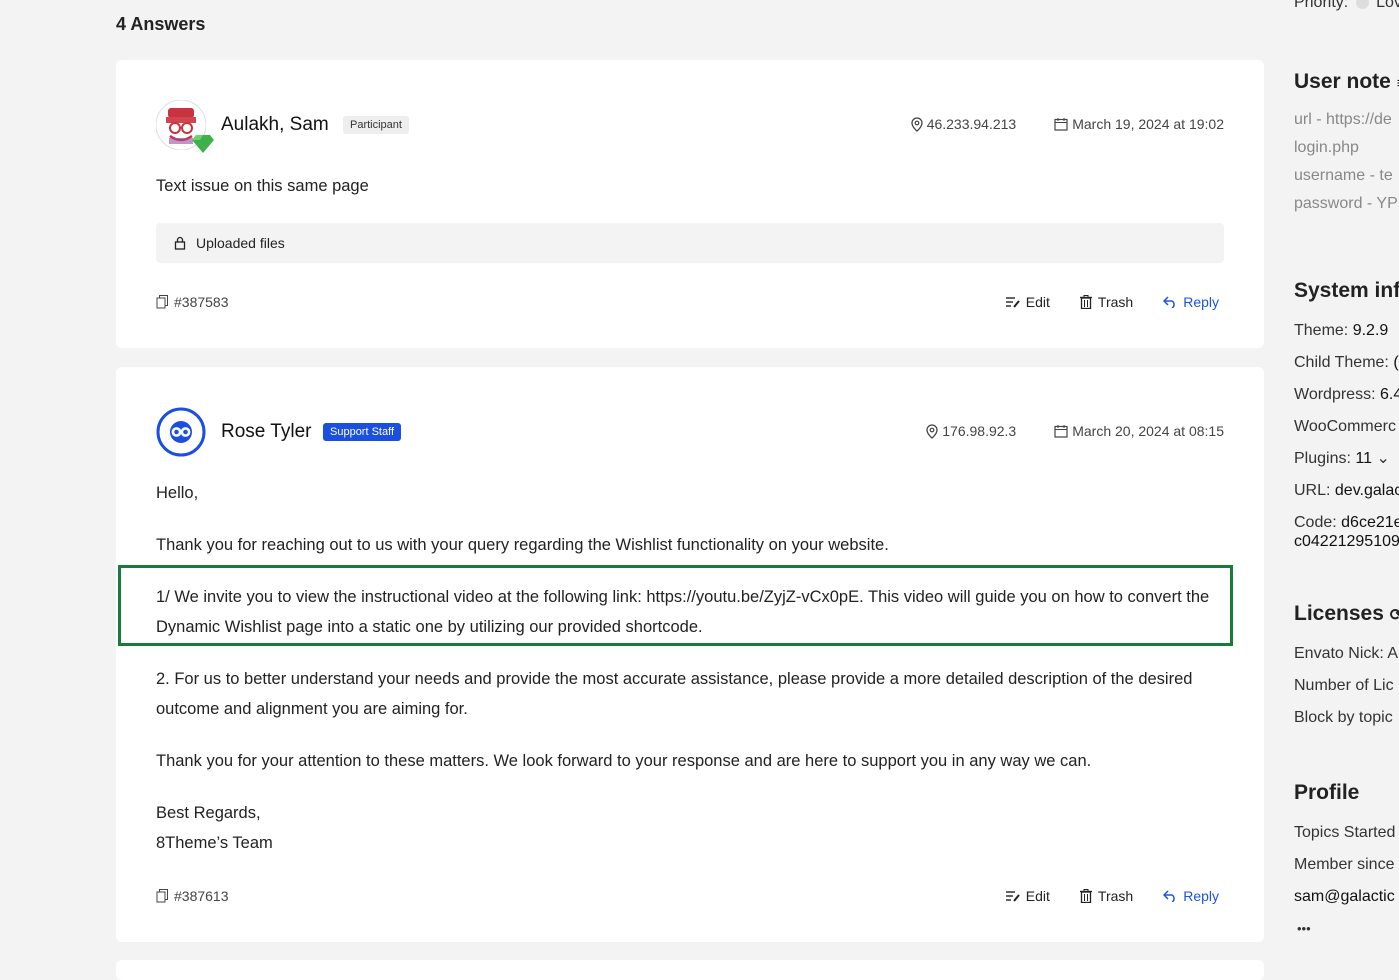 The image size is (1399, 980). Describe the element at coordinates (1346, 394) in the screenshot. I see `wordpress-row: Wordpress: 6.4` at that location.